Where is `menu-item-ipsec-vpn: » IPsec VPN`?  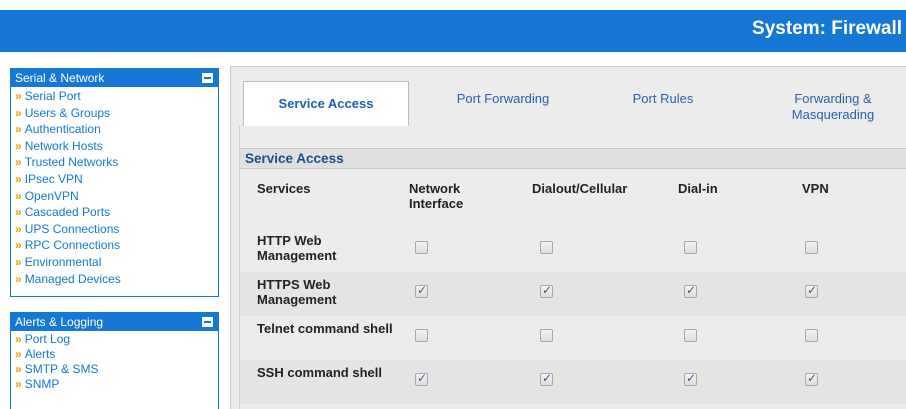
menu-item-ipsec-vpn: » IPsec VPN is located at coordinates (116, 179).